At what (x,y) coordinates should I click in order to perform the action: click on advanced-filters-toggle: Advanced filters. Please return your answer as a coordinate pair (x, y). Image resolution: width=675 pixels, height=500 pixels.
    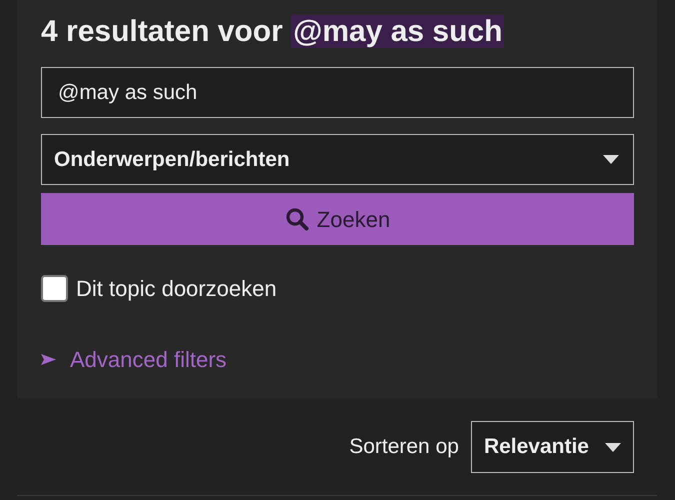
    Looking at the image, I should click on (134, 359).